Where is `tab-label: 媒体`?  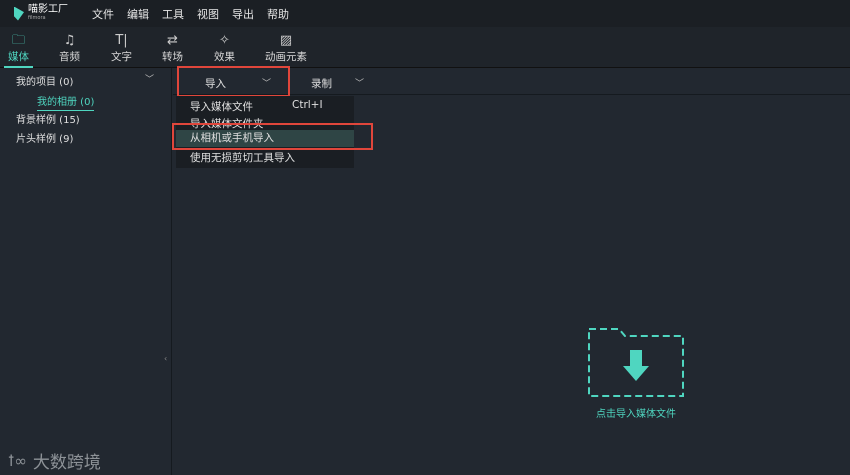 tab-label: 媒体 is located at coordinates (18, 57).